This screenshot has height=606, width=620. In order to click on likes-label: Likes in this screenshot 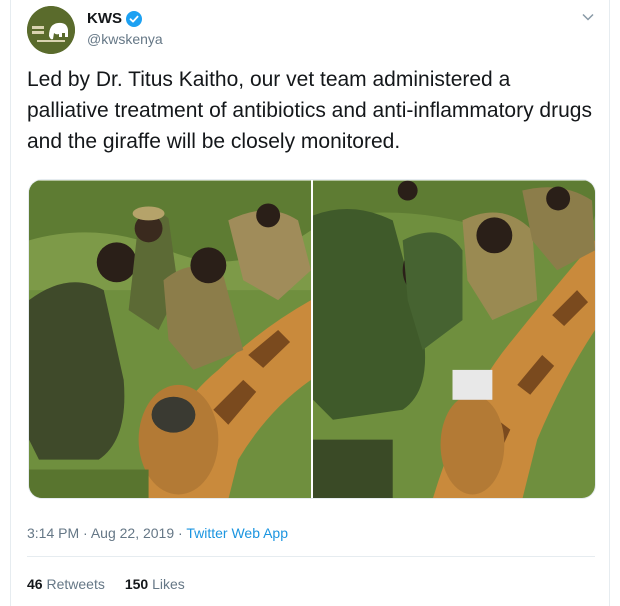, I will do `click(168, 584)`.